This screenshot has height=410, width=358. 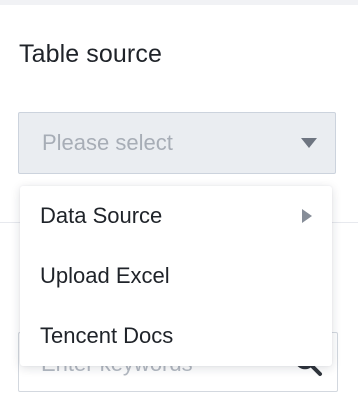 I want to click on chevron-down-icon, so click(x=309, y=143).